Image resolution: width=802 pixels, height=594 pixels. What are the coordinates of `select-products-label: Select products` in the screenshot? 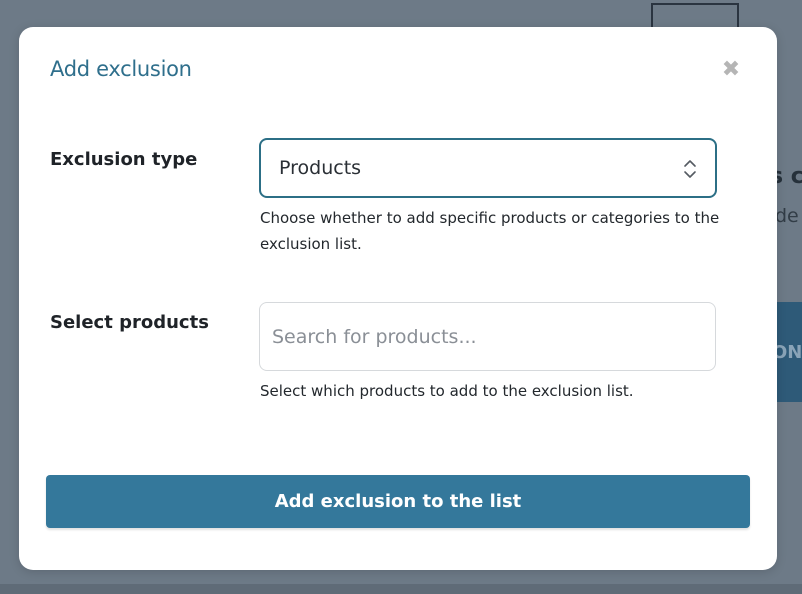 It's located at (129, 322).